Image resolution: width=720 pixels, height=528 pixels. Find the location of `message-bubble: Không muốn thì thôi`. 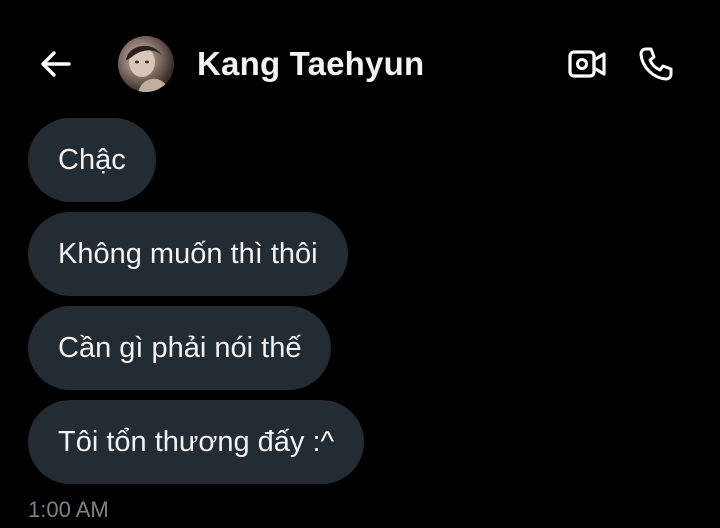

message-bubble: Không muốn thì thôi is located at coordinates (188, 254).